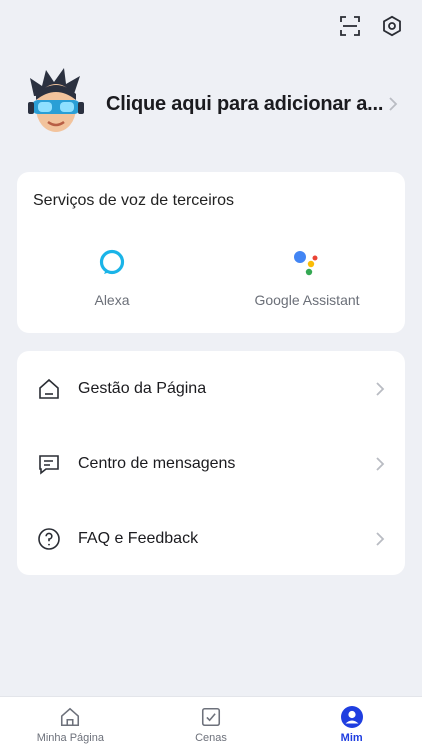 This screenshot has width=422, height=750. I want to click on avatar, so click(56, 104).